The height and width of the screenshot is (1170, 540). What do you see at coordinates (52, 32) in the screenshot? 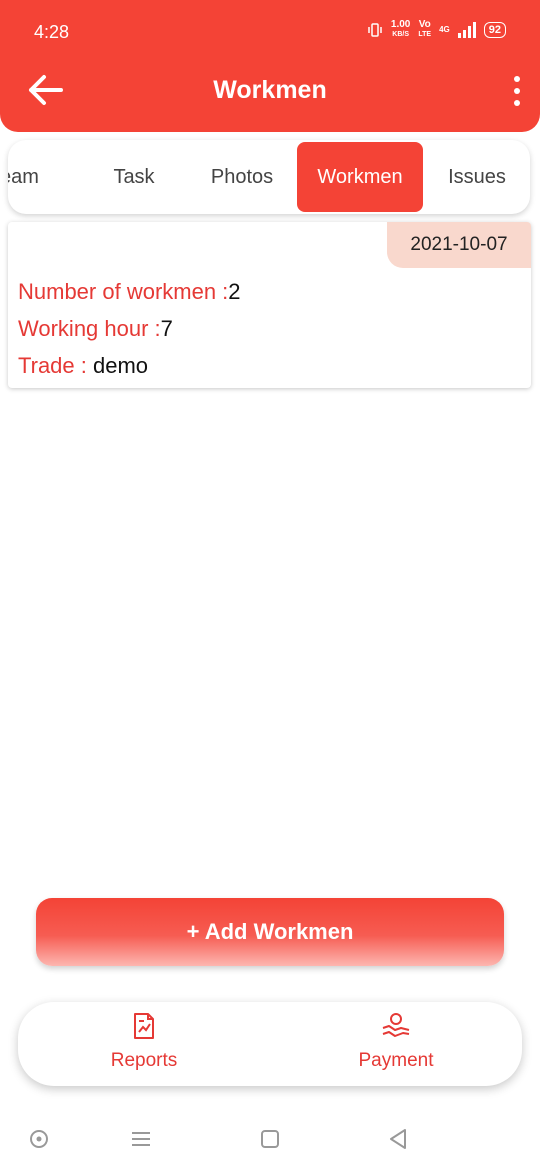
I see `status-time: 4:28` at bounding box center [52, 32].